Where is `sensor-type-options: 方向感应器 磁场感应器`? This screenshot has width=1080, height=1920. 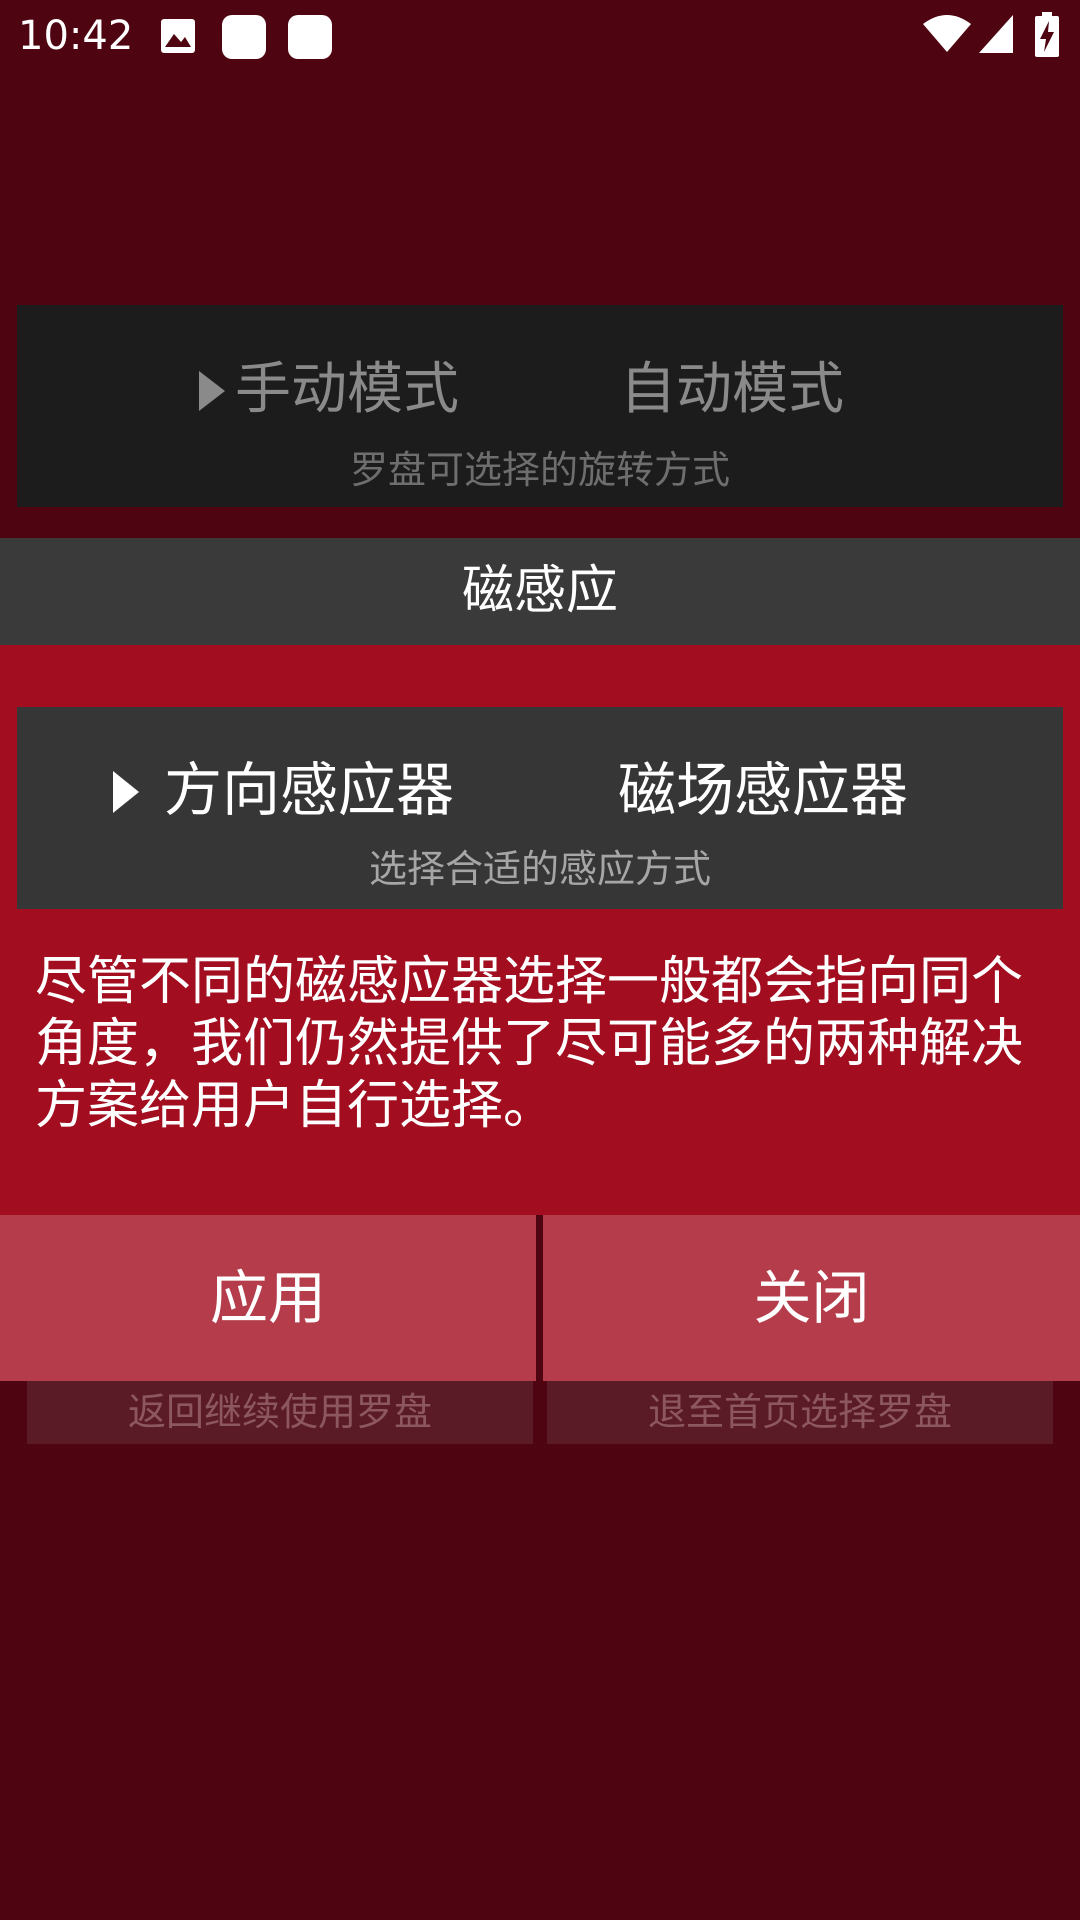
sensor-type-options: 方向感应器 磁场感应器 is located at coordinates (540, 790).